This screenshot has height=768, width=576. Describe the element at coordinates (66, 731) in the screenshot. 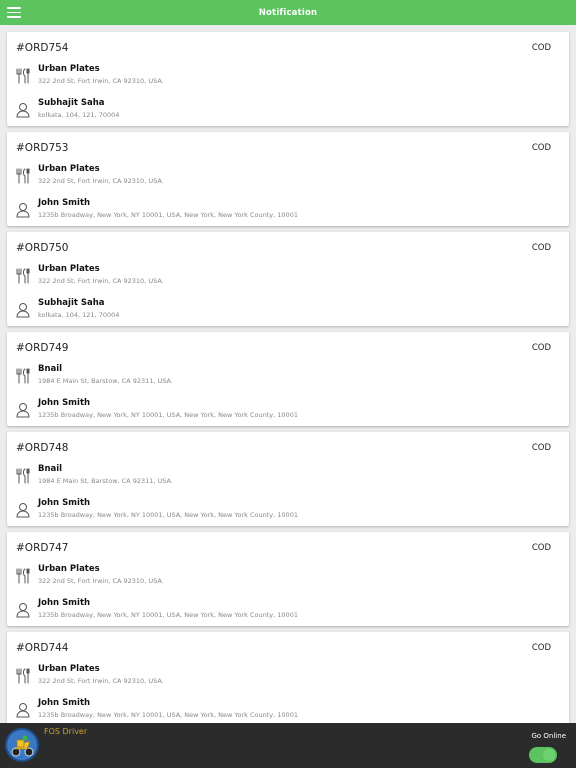

I see `driver-name: FOS Driver` at that location.